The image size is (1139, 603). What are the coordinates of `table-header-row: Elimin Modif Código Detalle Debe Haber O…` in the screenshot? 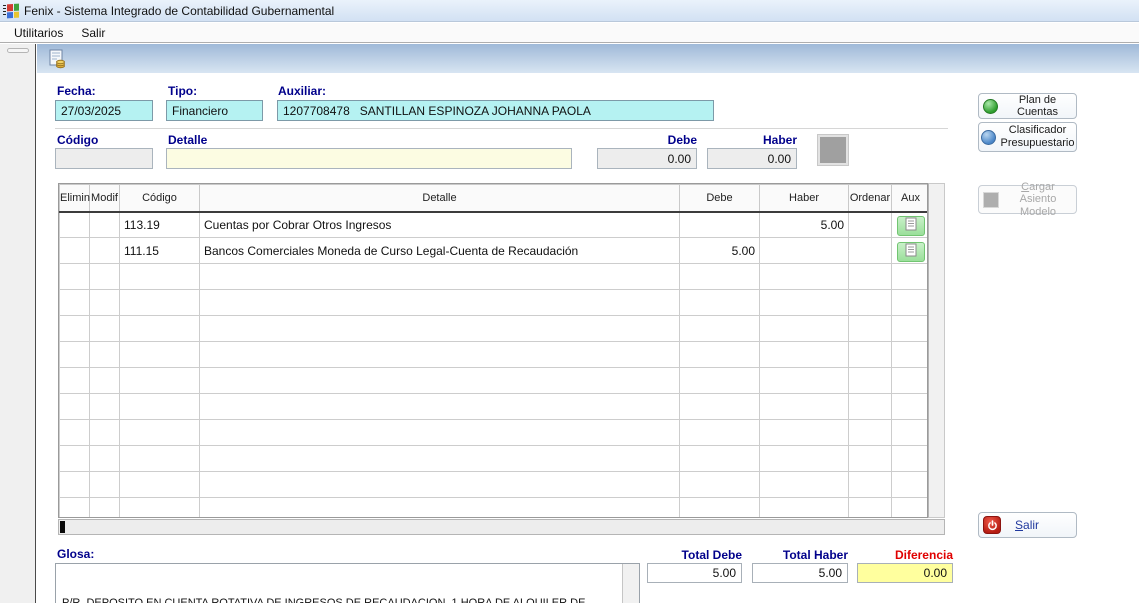 It's located at (493, 198).